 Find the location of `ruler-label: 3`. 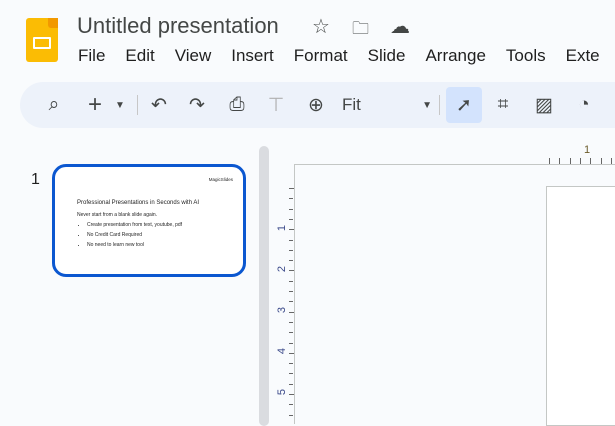

ruler-label: 3 is located at coordinates (282, 310).